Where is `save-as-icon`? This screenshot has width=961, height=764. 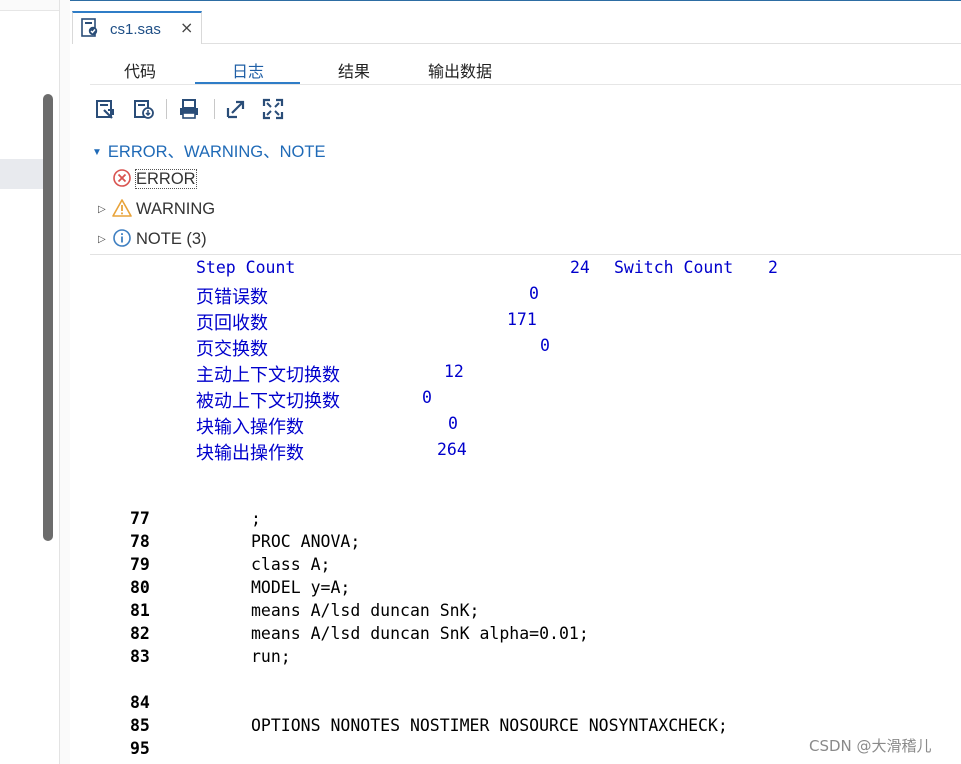 save-as-icon is located at coordinates (144, 109).